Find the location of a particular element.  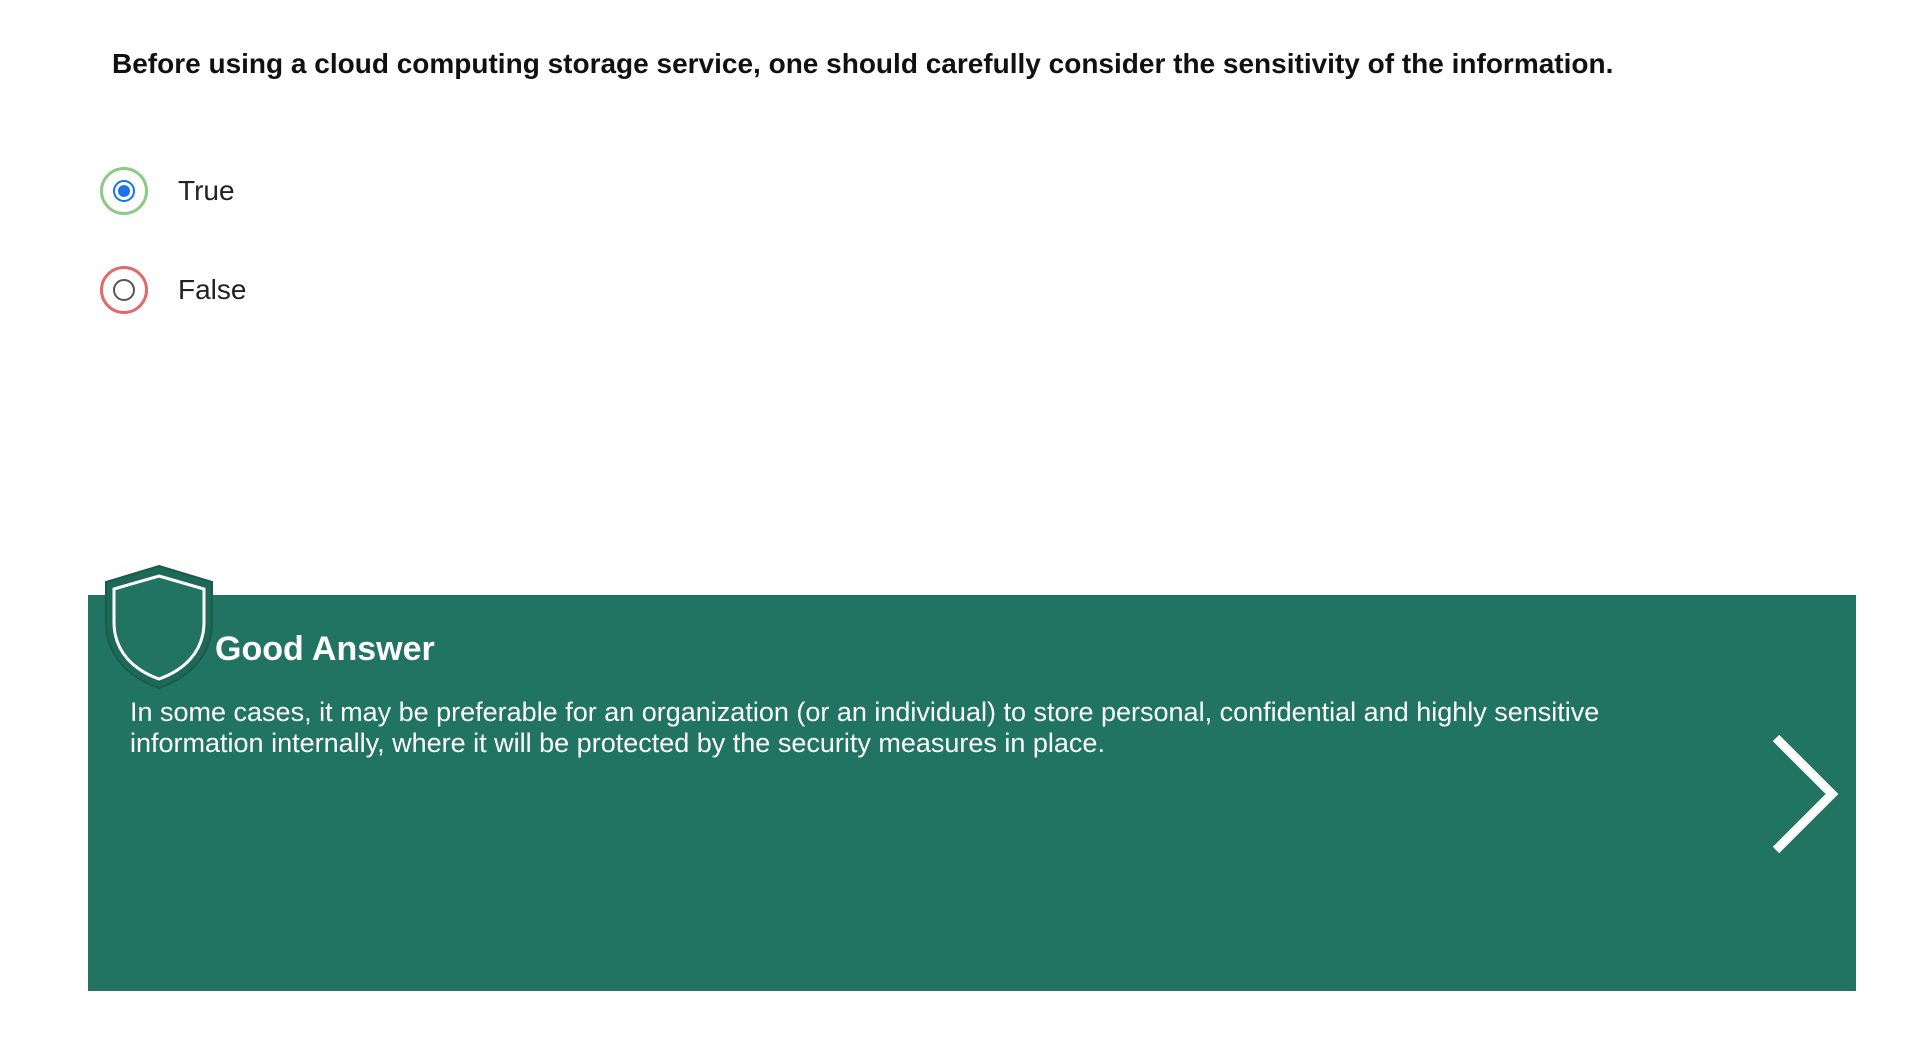

correct-indicator-ring is located at coordinates (124, 191).